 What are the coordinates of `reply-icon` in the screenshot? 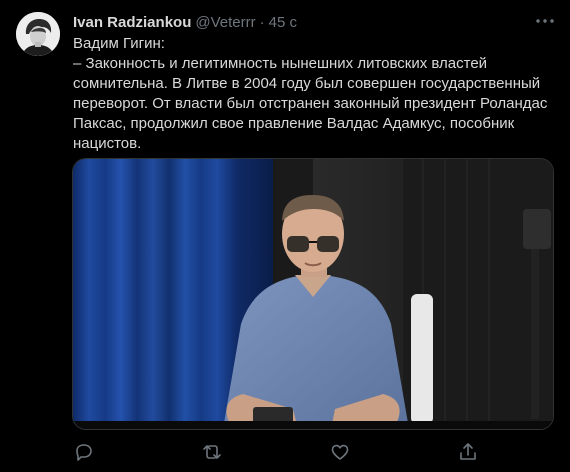 It's located at (84, 452).